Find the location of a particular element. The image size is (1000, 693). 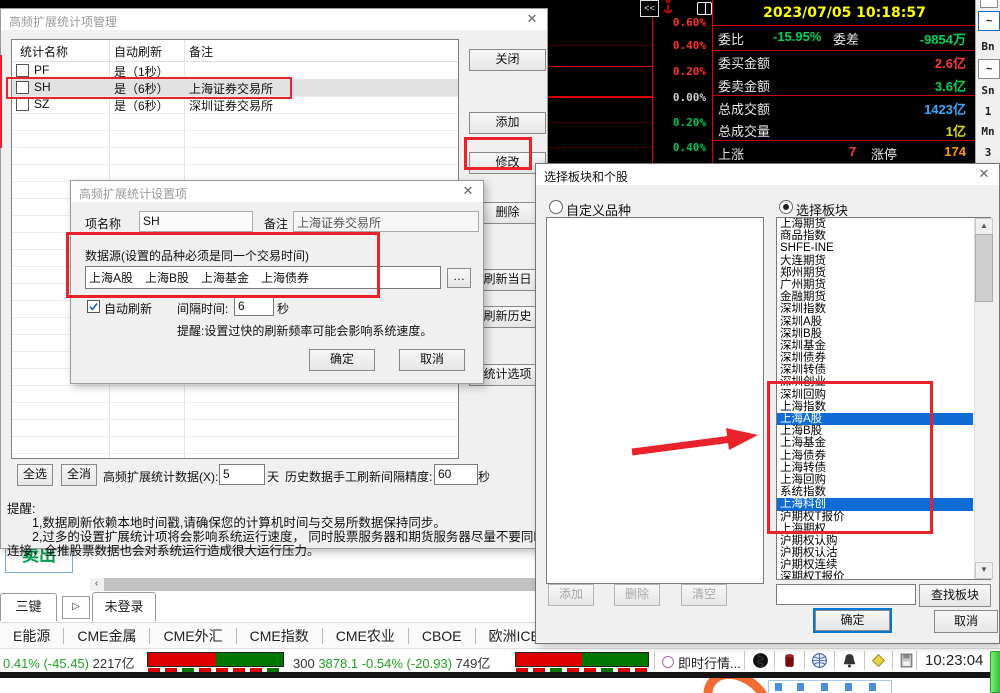

board-item: 深圳回购 is located at coordinates (875, 395).